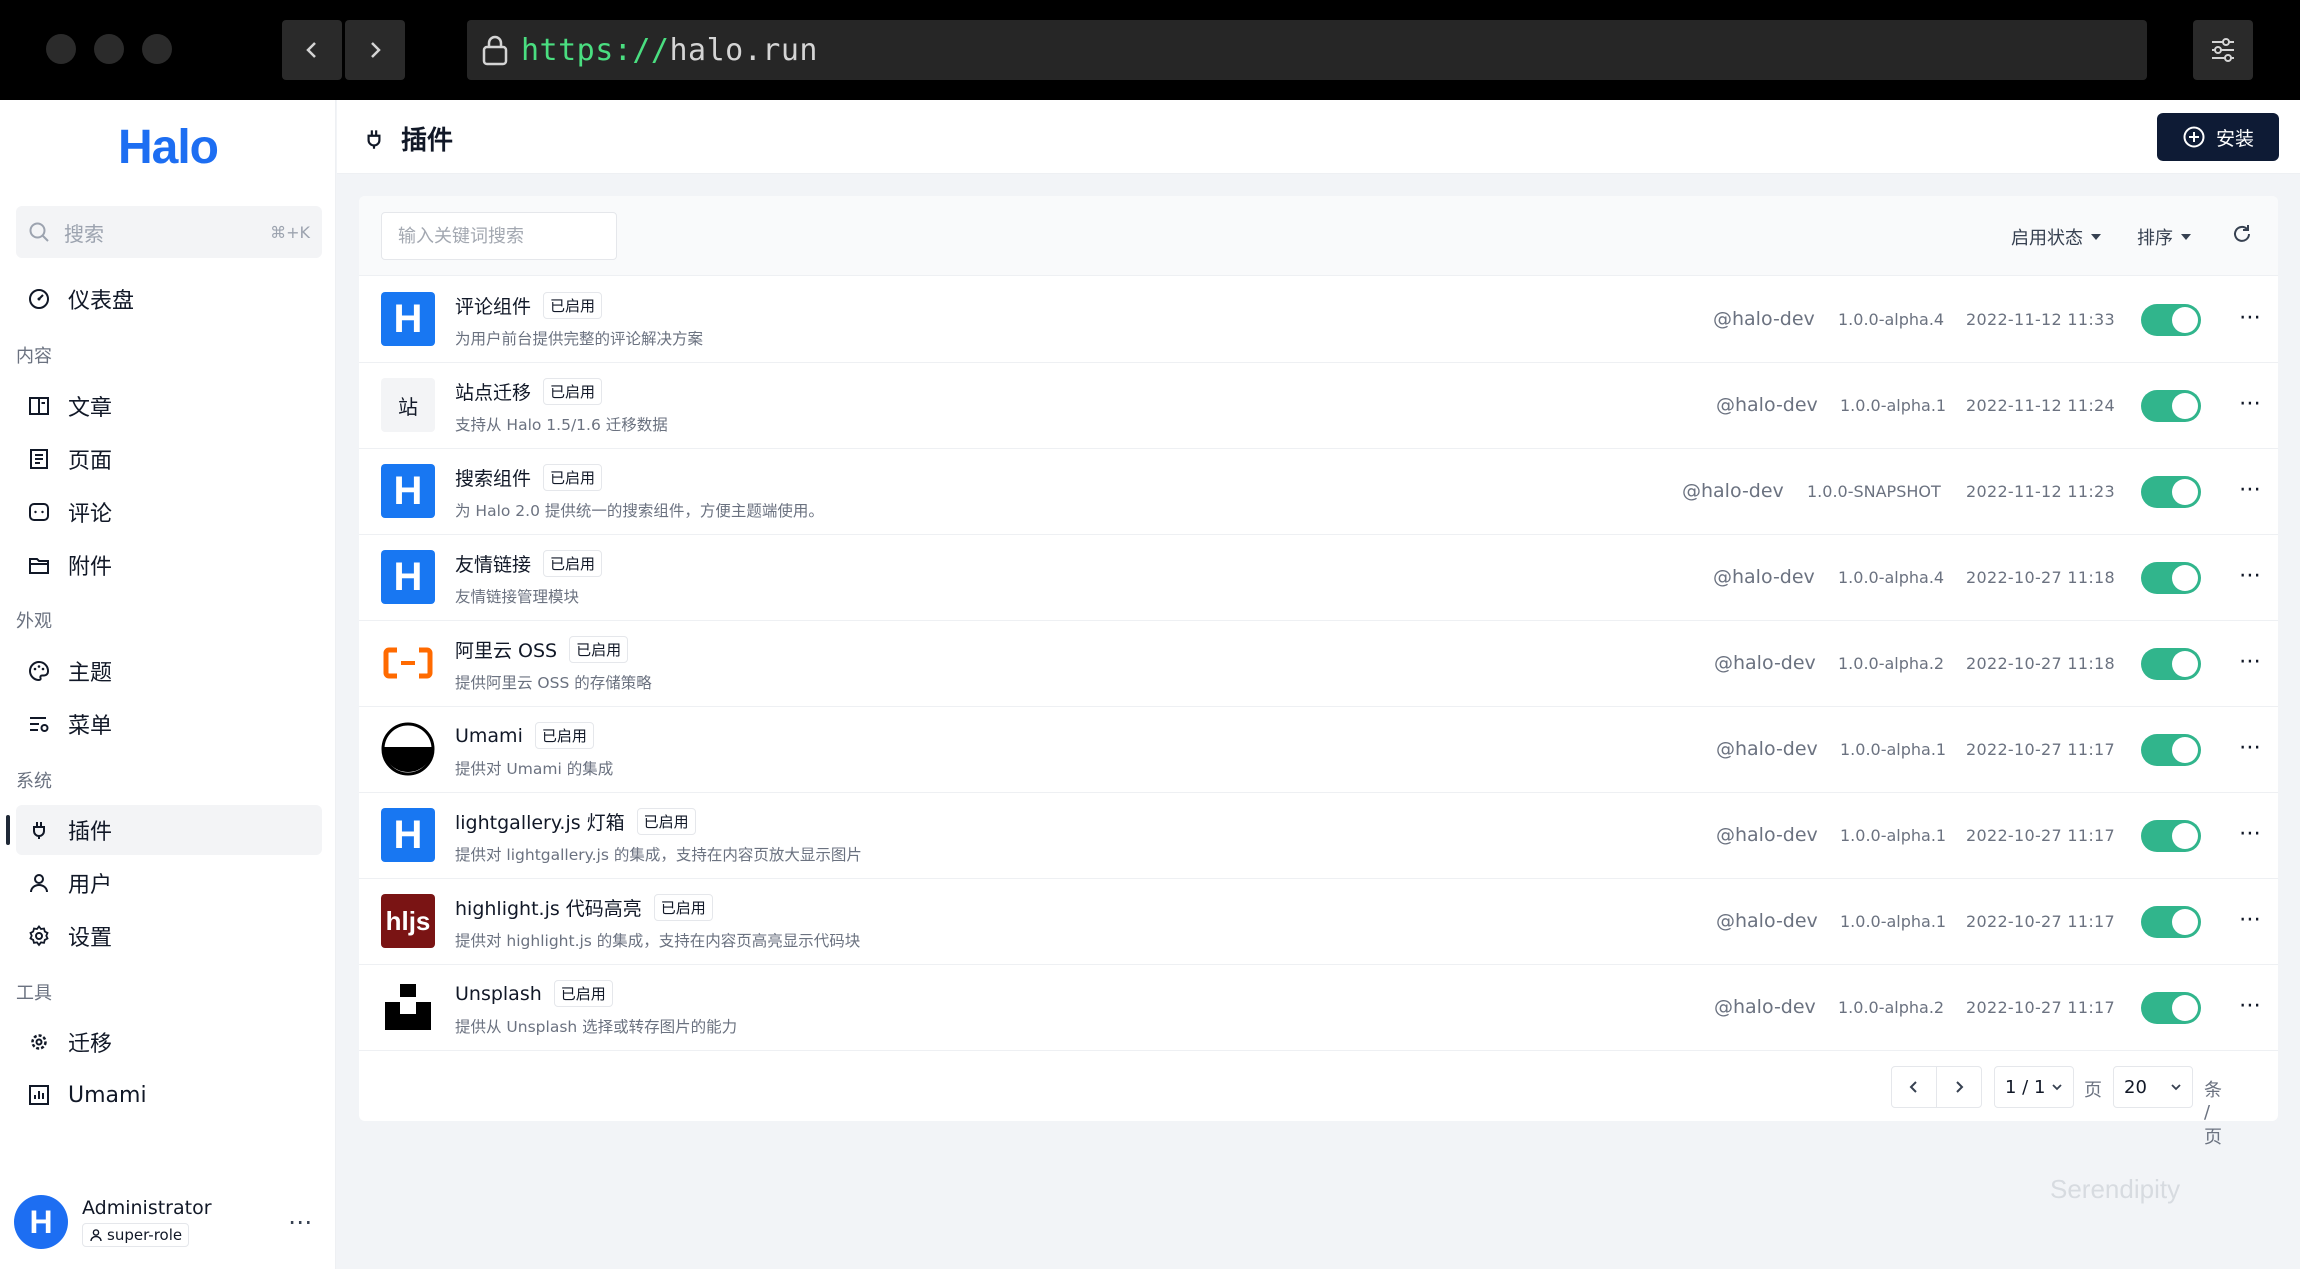 The width and height of the screenshot is (2300, 1269). What do you see at coordinates (169, 459) in the screenshot?
I see `sidebar-item-pages: 页面` at bounding box center [169, 459].